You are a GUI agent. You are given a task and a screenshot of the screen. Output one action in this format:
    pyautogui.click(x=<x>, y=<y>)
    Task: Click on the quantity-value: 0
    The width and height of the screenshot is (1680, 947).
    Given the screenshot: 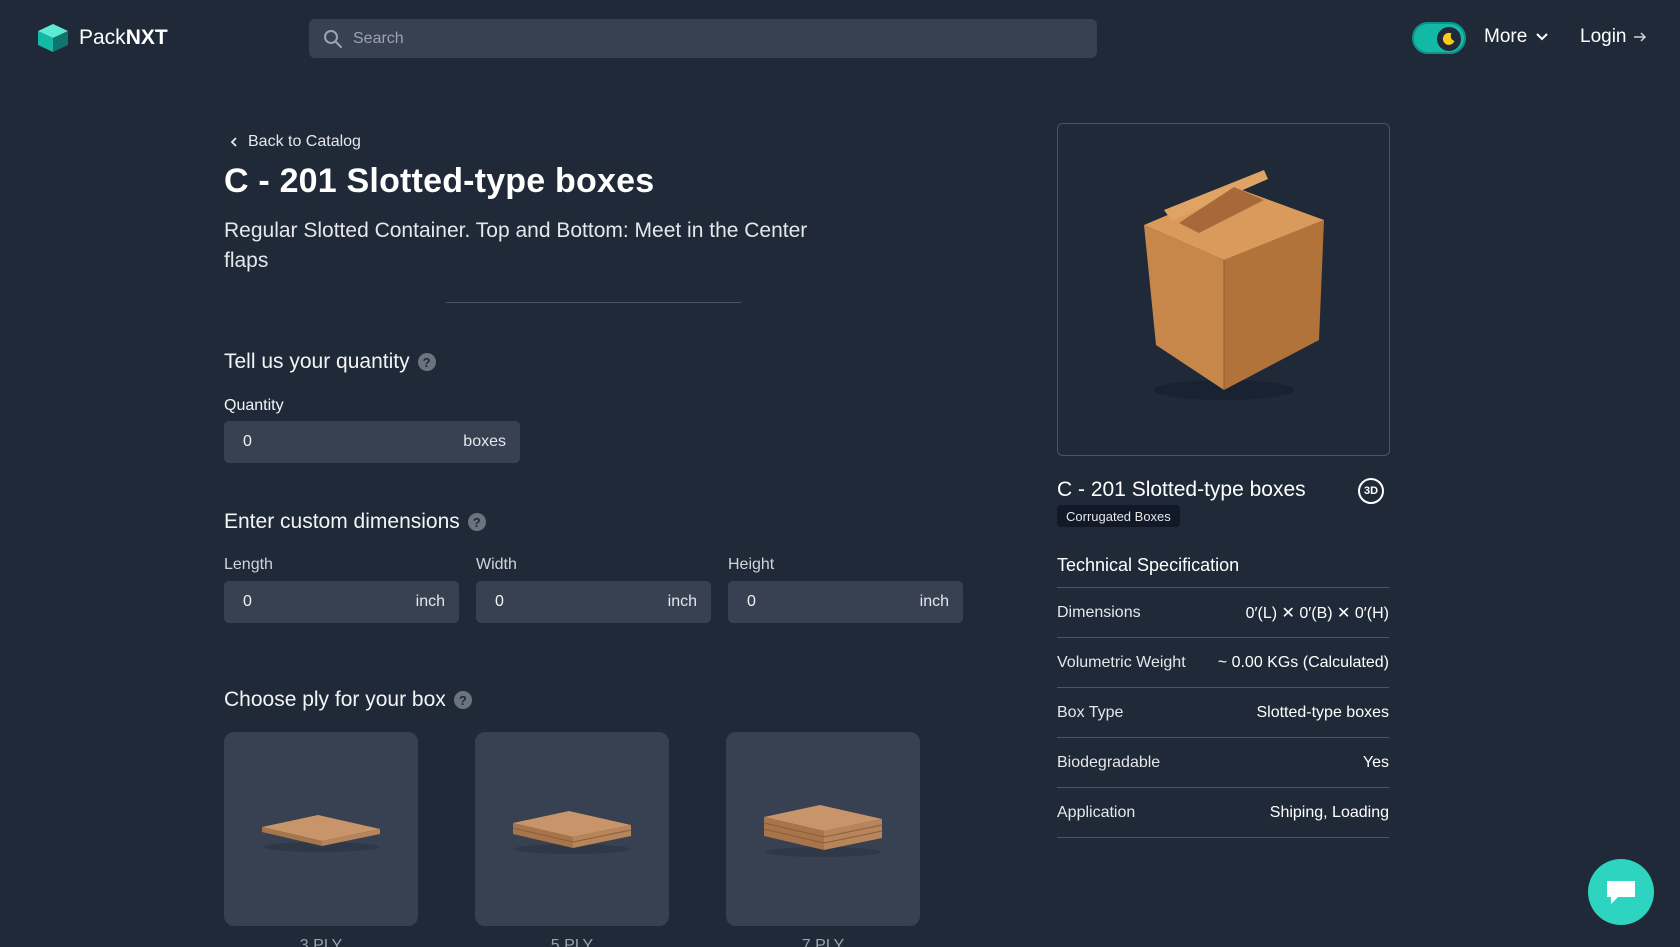 What is the action you would take?
    pyautogui.click(x=247, y=441)
    